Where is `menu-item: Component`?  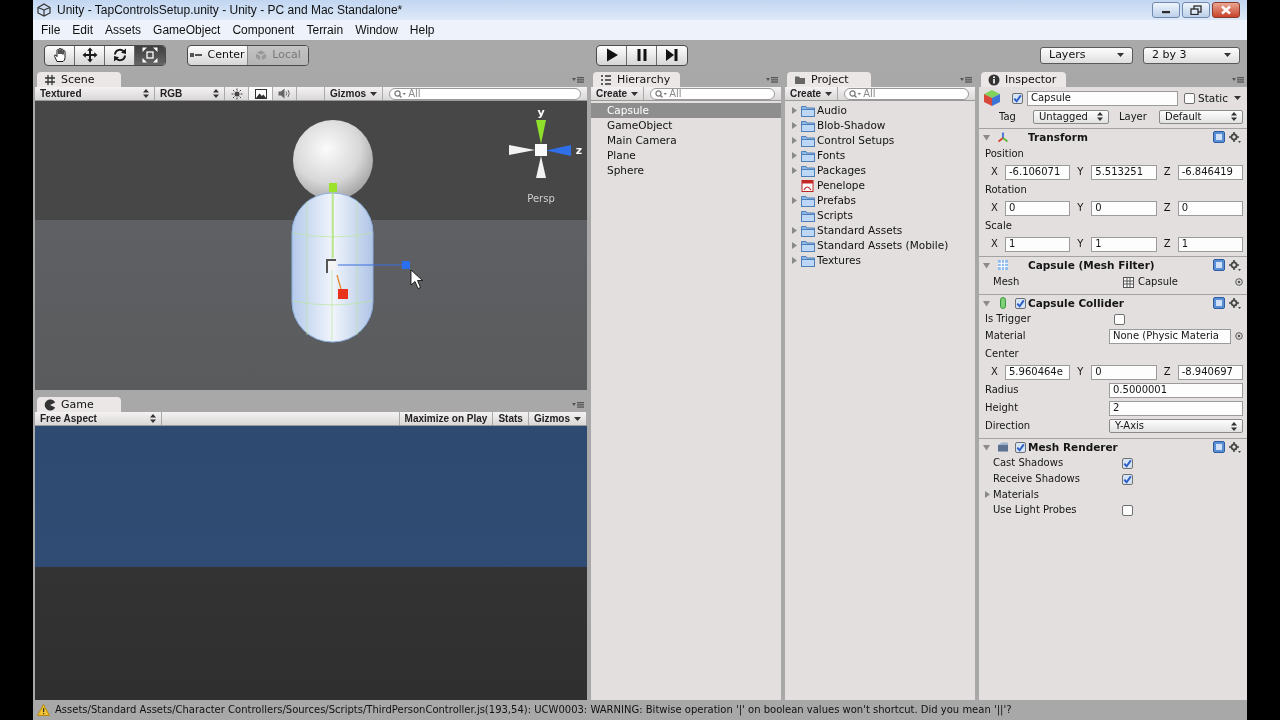
menu-item: Component is located at coordinates (263, 30).